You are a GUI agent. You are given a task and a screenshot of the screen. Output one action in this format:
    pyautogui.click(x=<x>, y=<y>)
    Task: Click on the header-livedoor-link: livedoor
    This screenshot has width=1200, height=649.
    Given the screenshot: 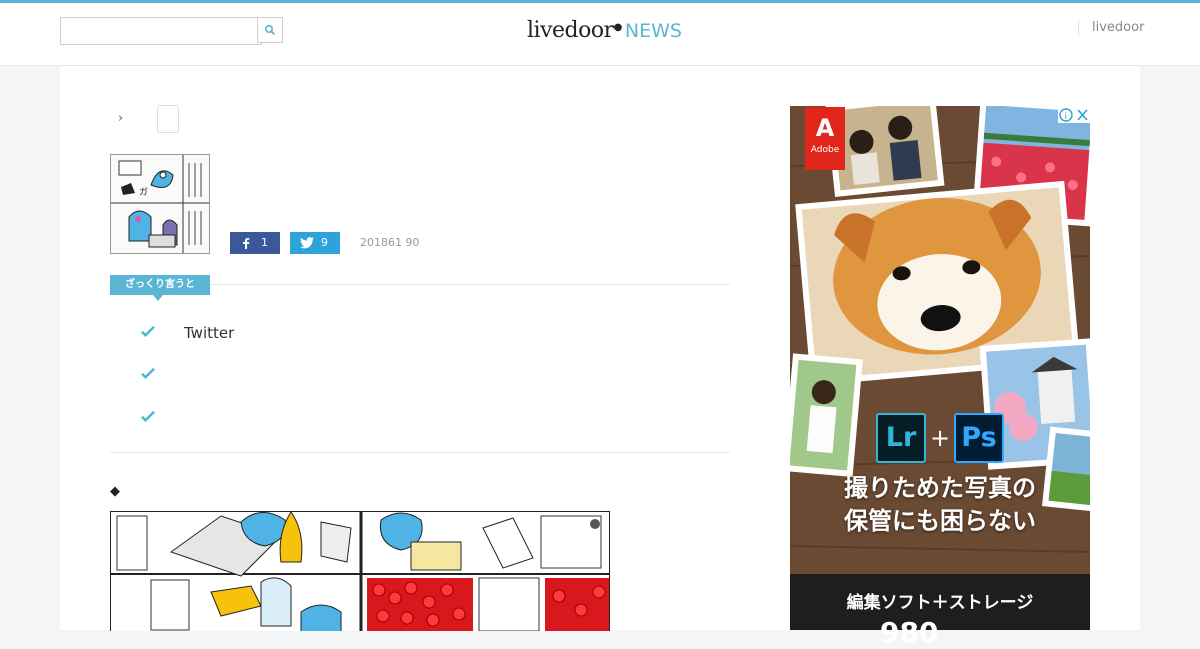 What is the action you would take?
    pyautogui.click(x=1111, y=28)
    